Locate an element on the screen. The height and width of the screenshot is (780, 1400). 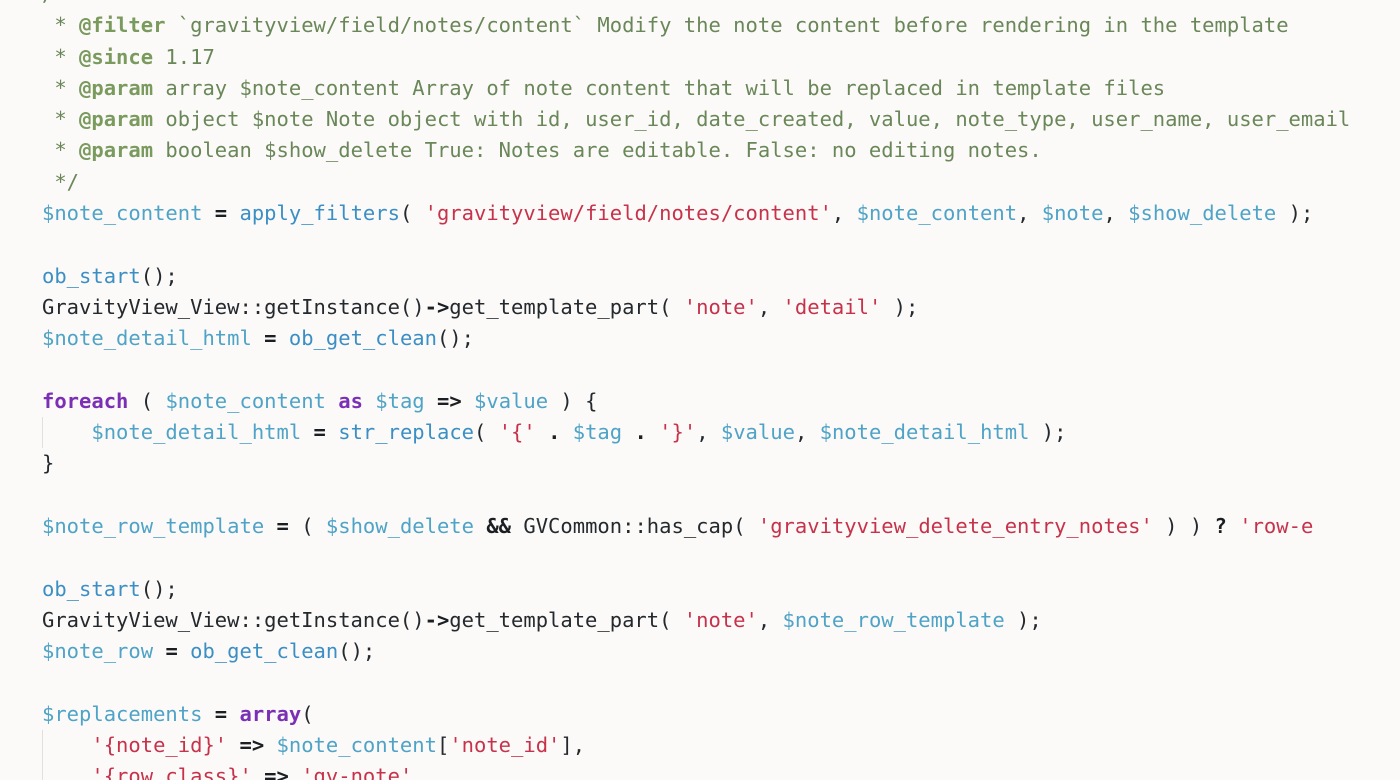
code-token: 'gravityview/field/notes/content' is located at coordinates (628, 213).